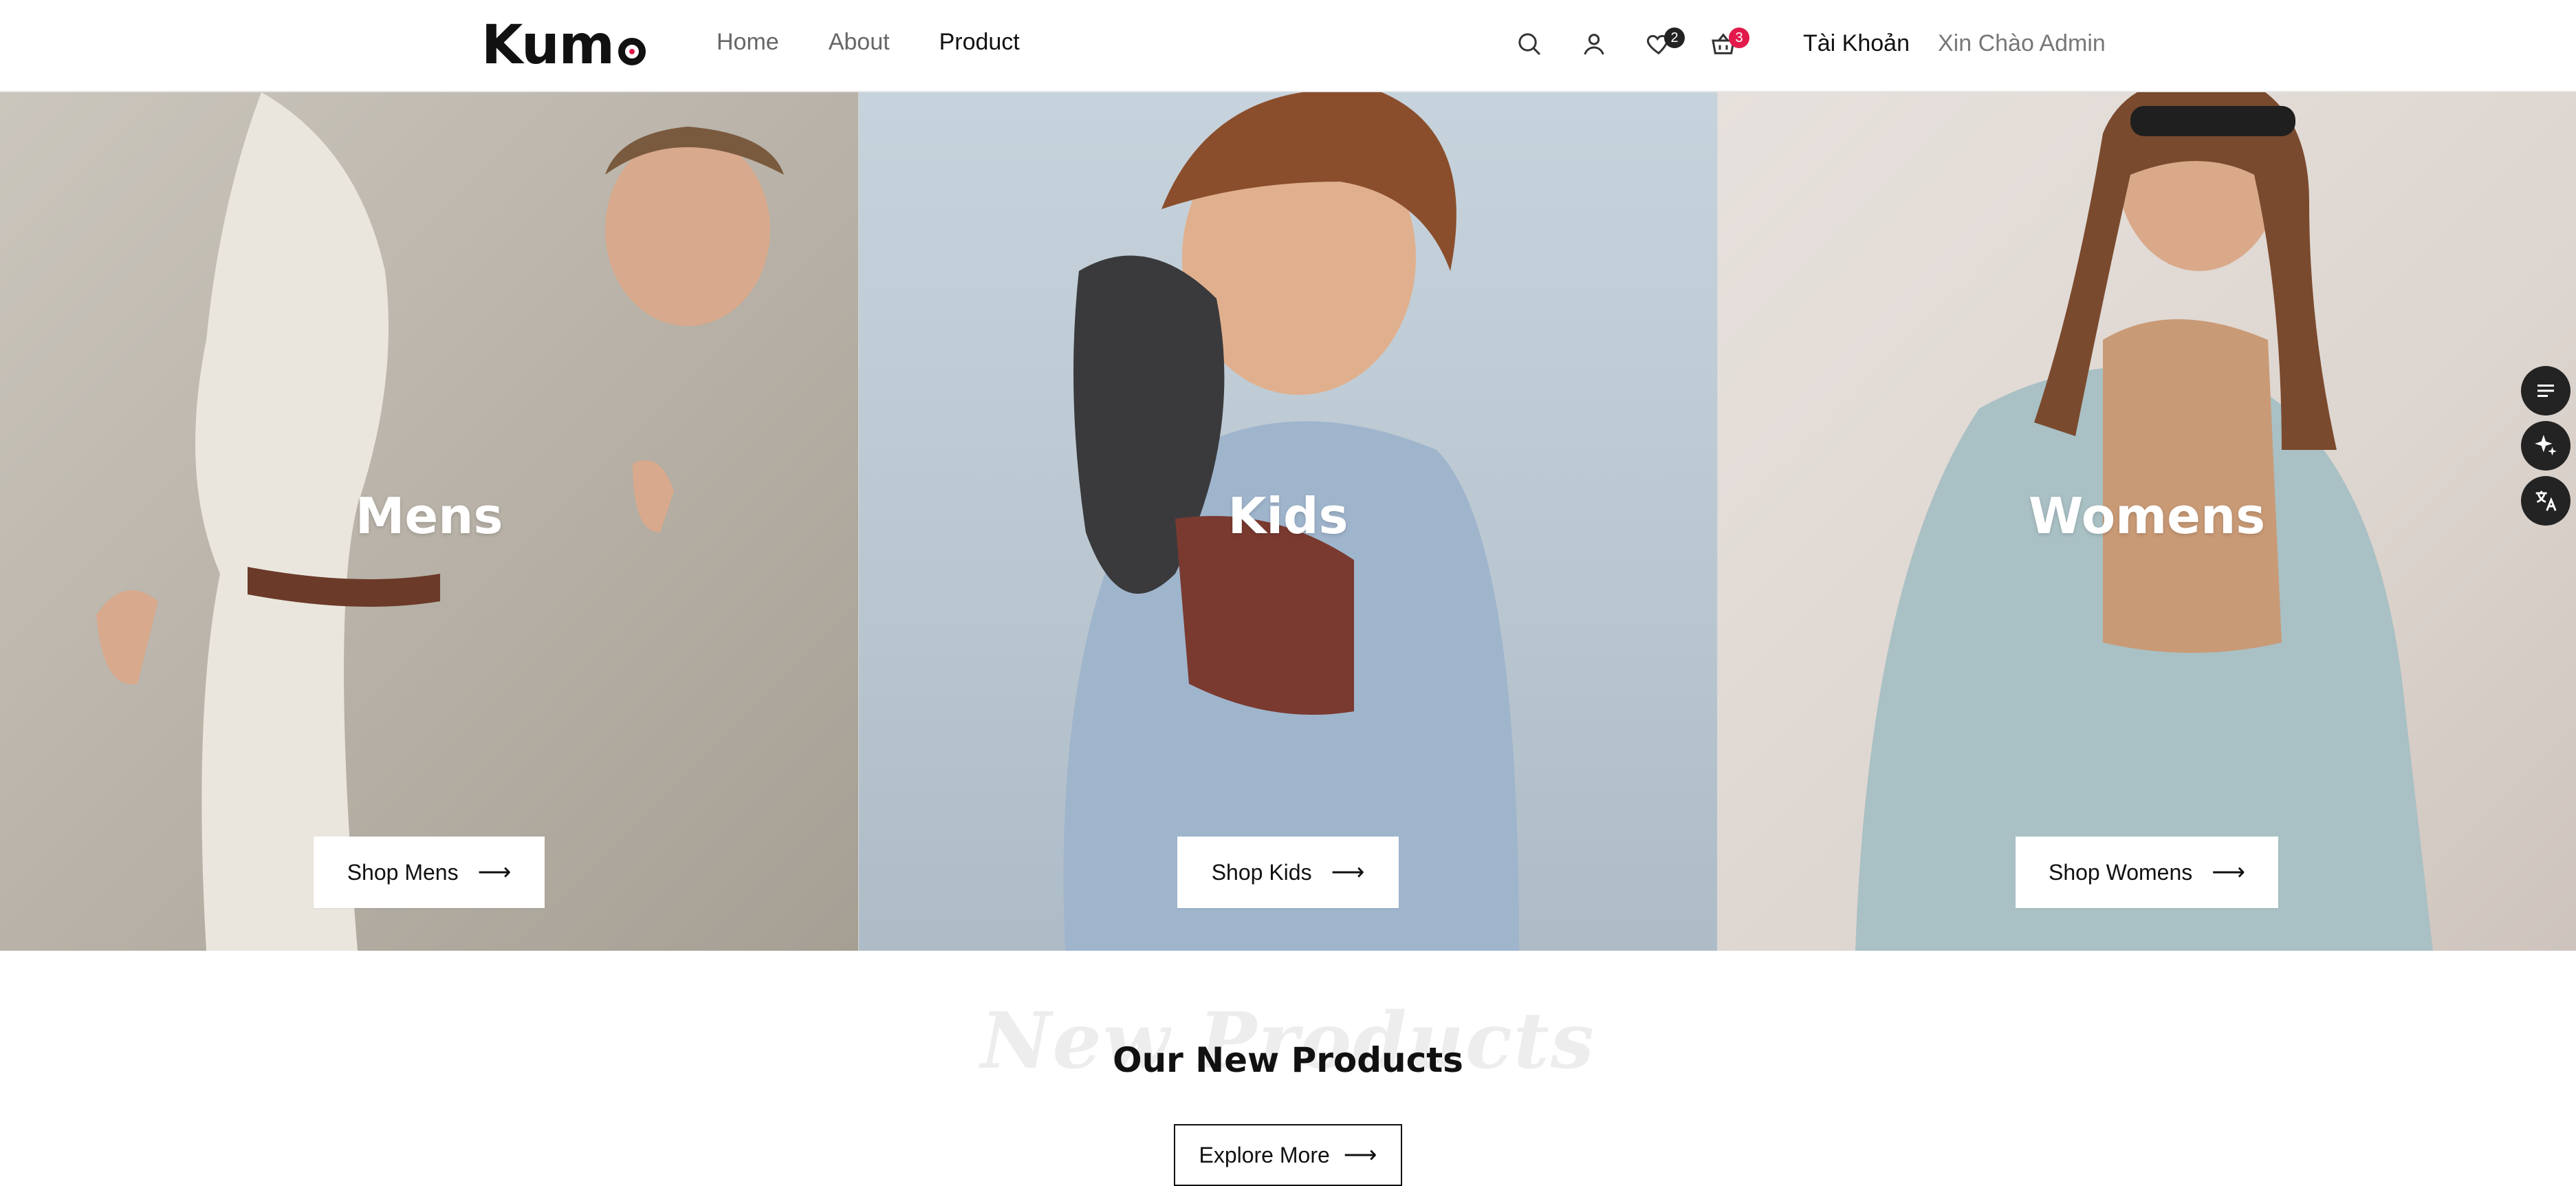 The width and height of the screenshot is (2576, 1186). I want to click on side-tools, so click(2545, 446).